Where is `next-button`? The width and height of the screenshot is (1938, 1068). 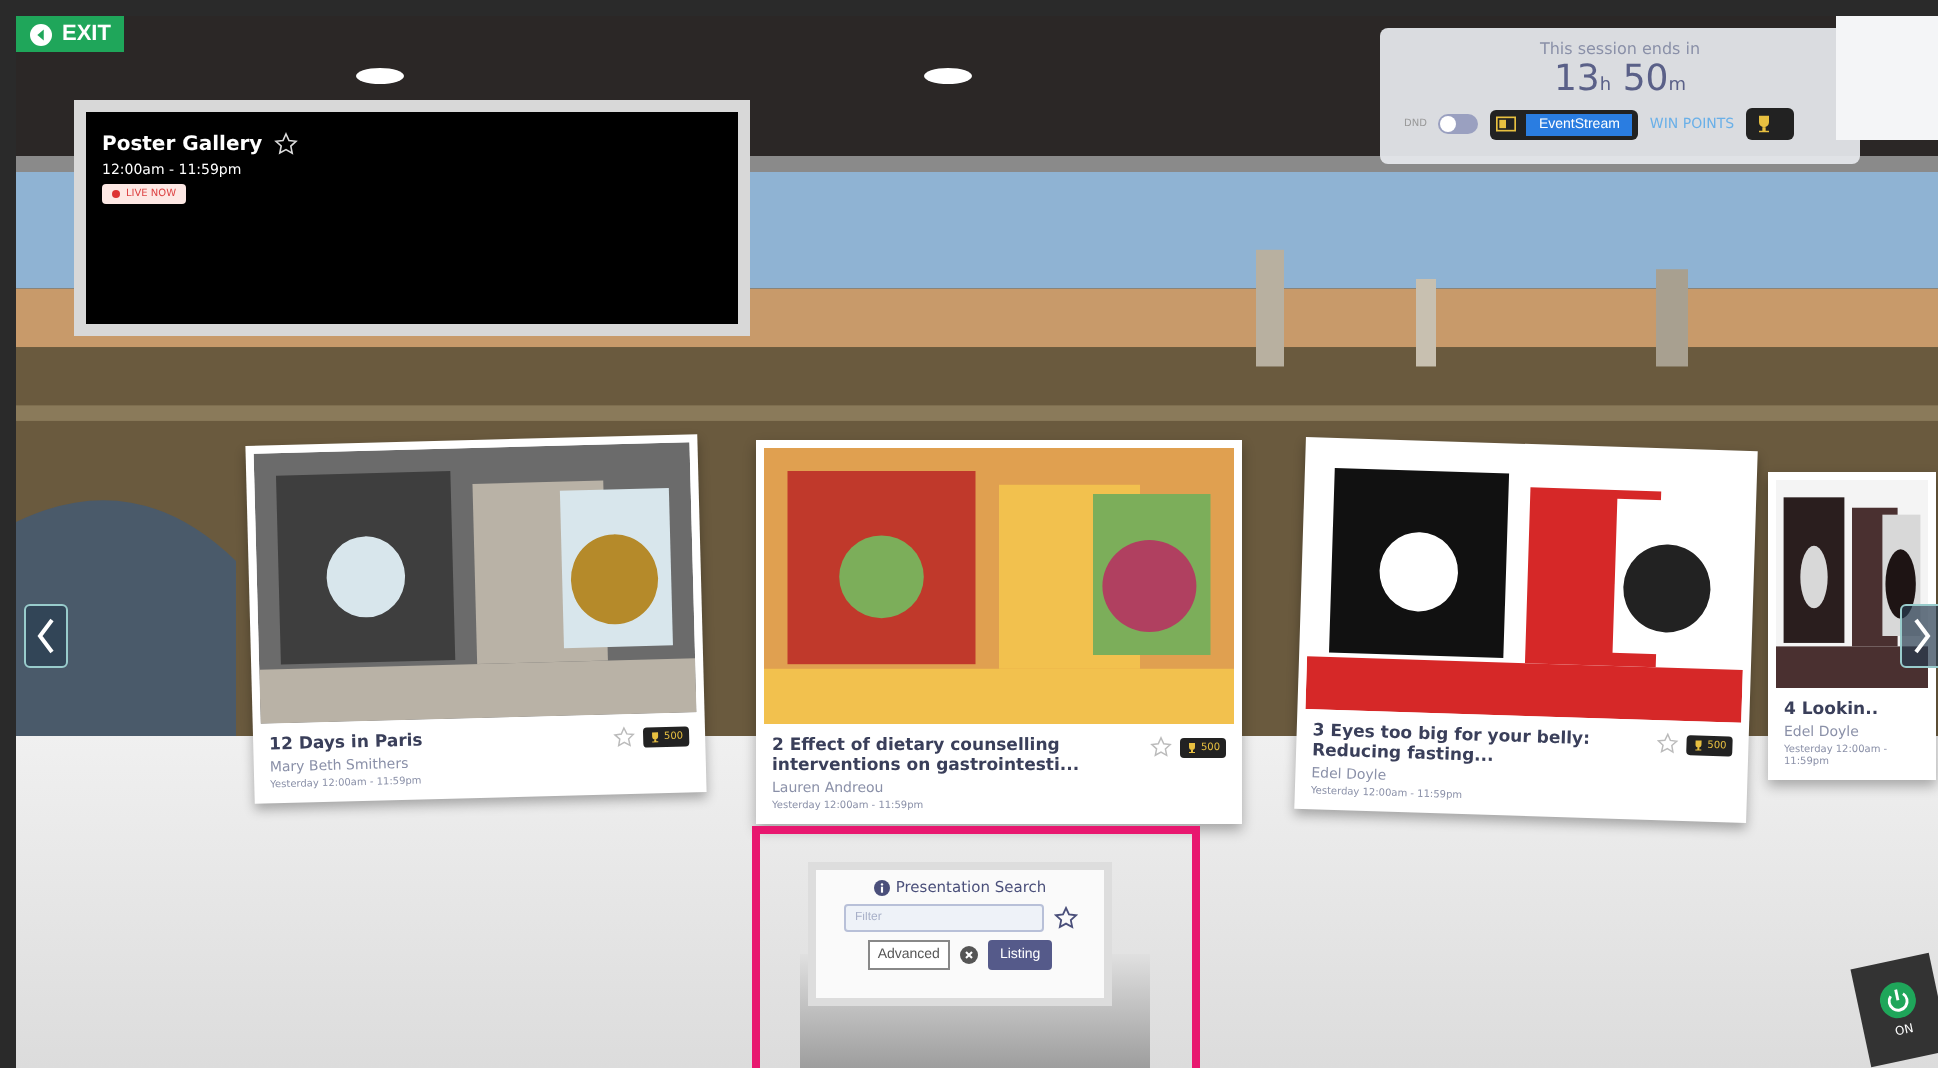 next-button is located at coordinates (1919, 636).